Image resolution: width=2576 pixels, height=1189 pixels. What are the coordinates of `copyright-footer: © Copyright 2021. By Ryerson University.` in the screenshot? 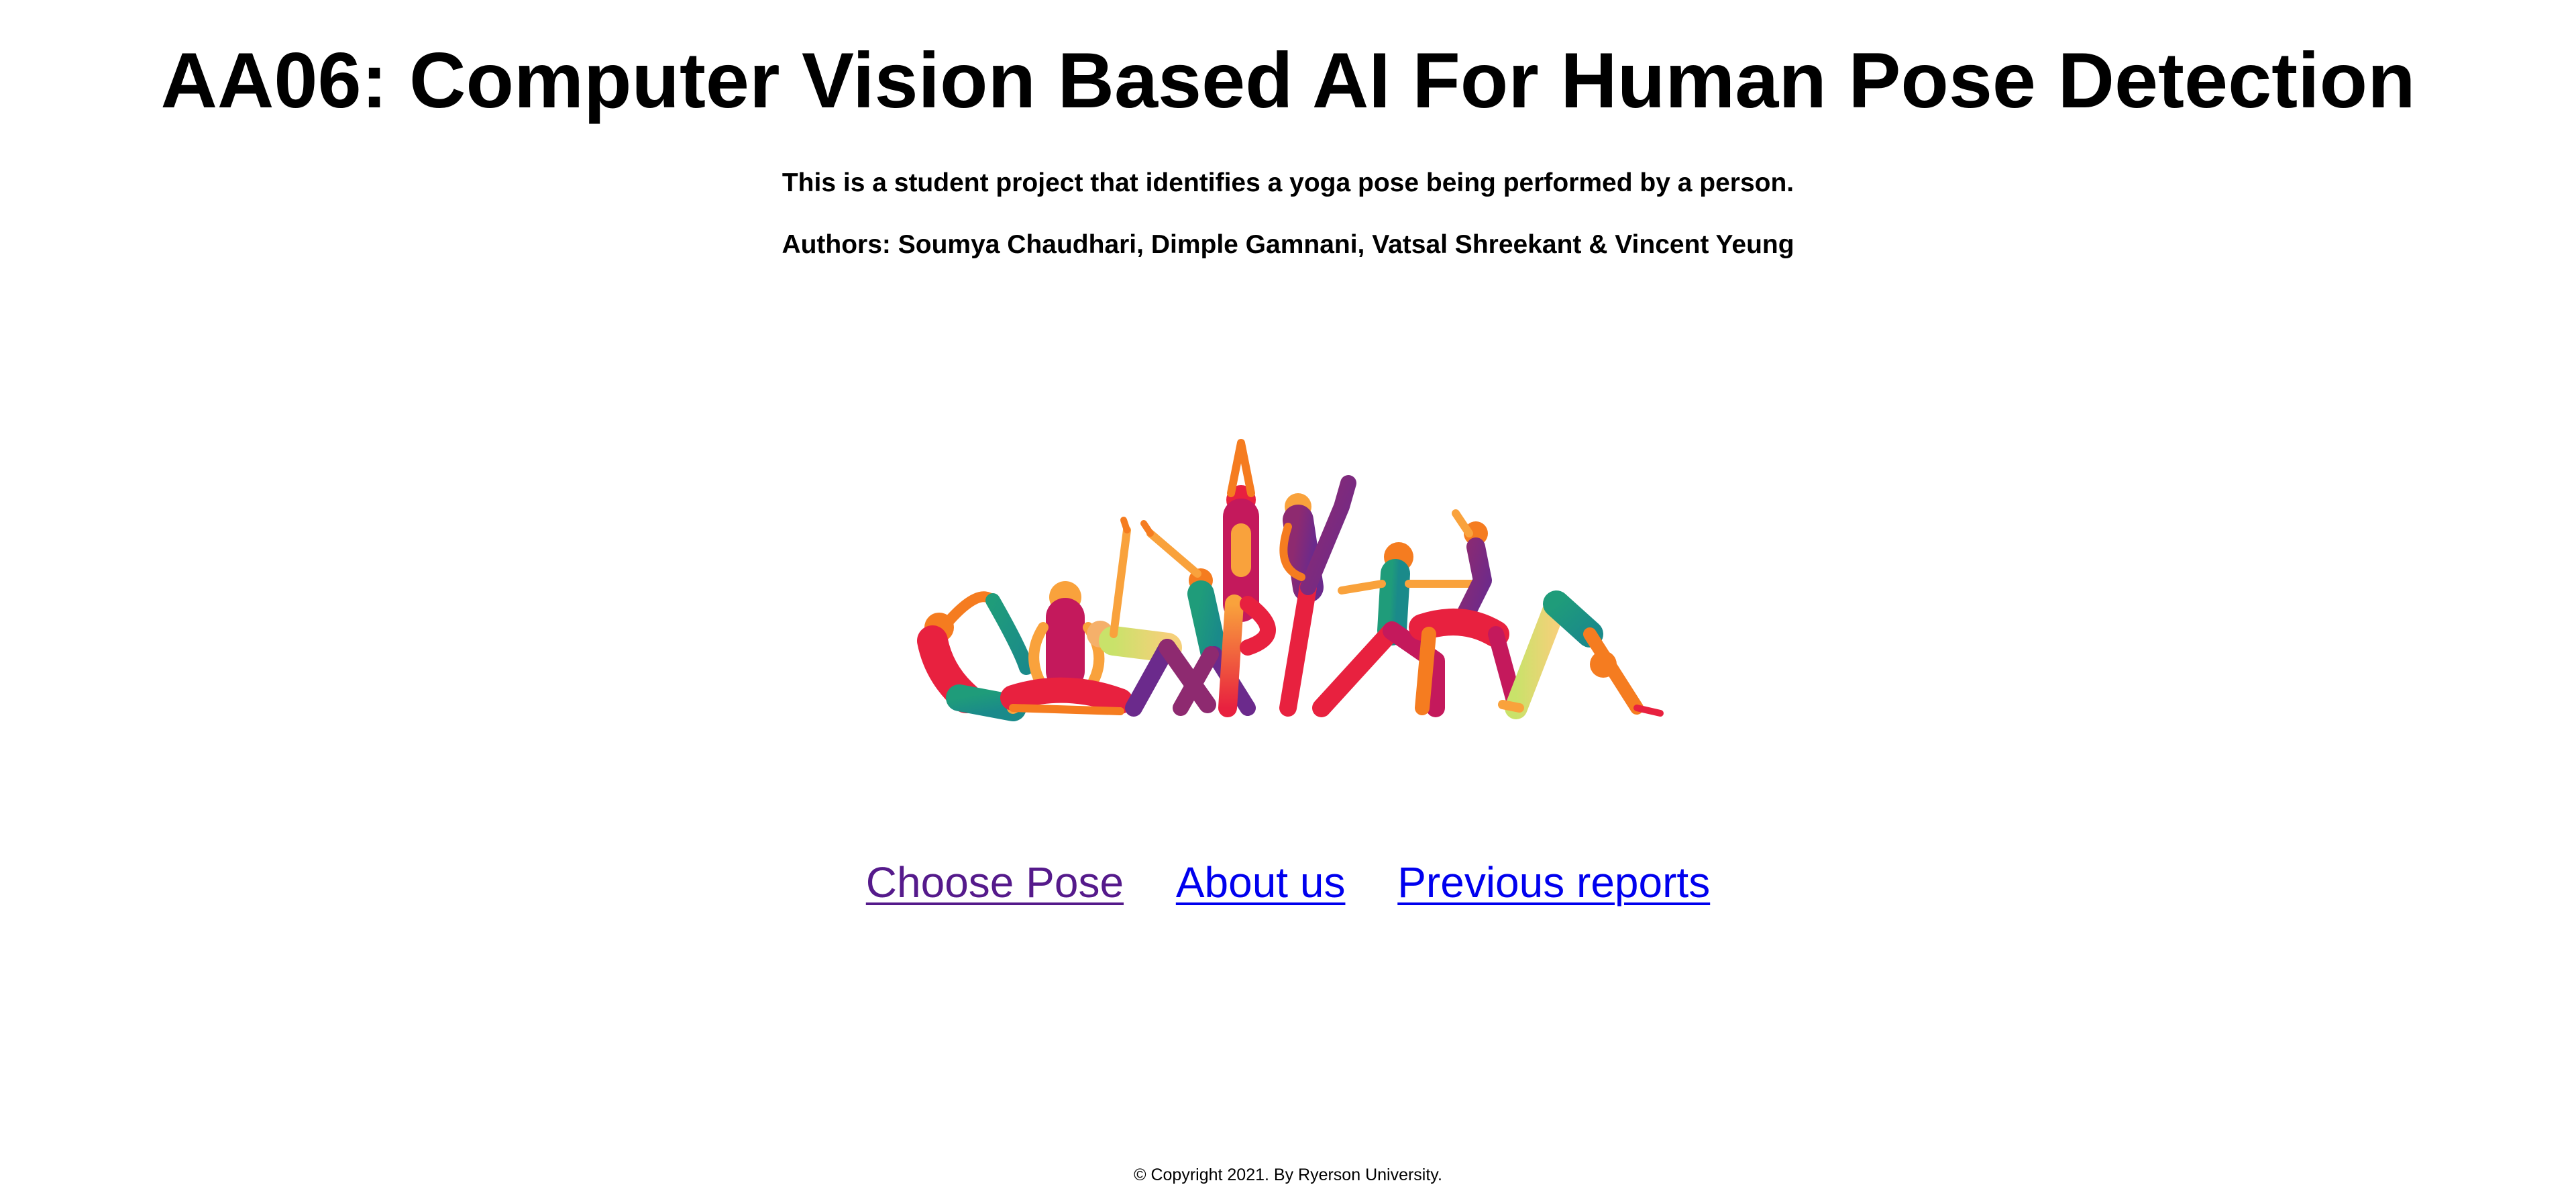 It's located at (1288, 1175).